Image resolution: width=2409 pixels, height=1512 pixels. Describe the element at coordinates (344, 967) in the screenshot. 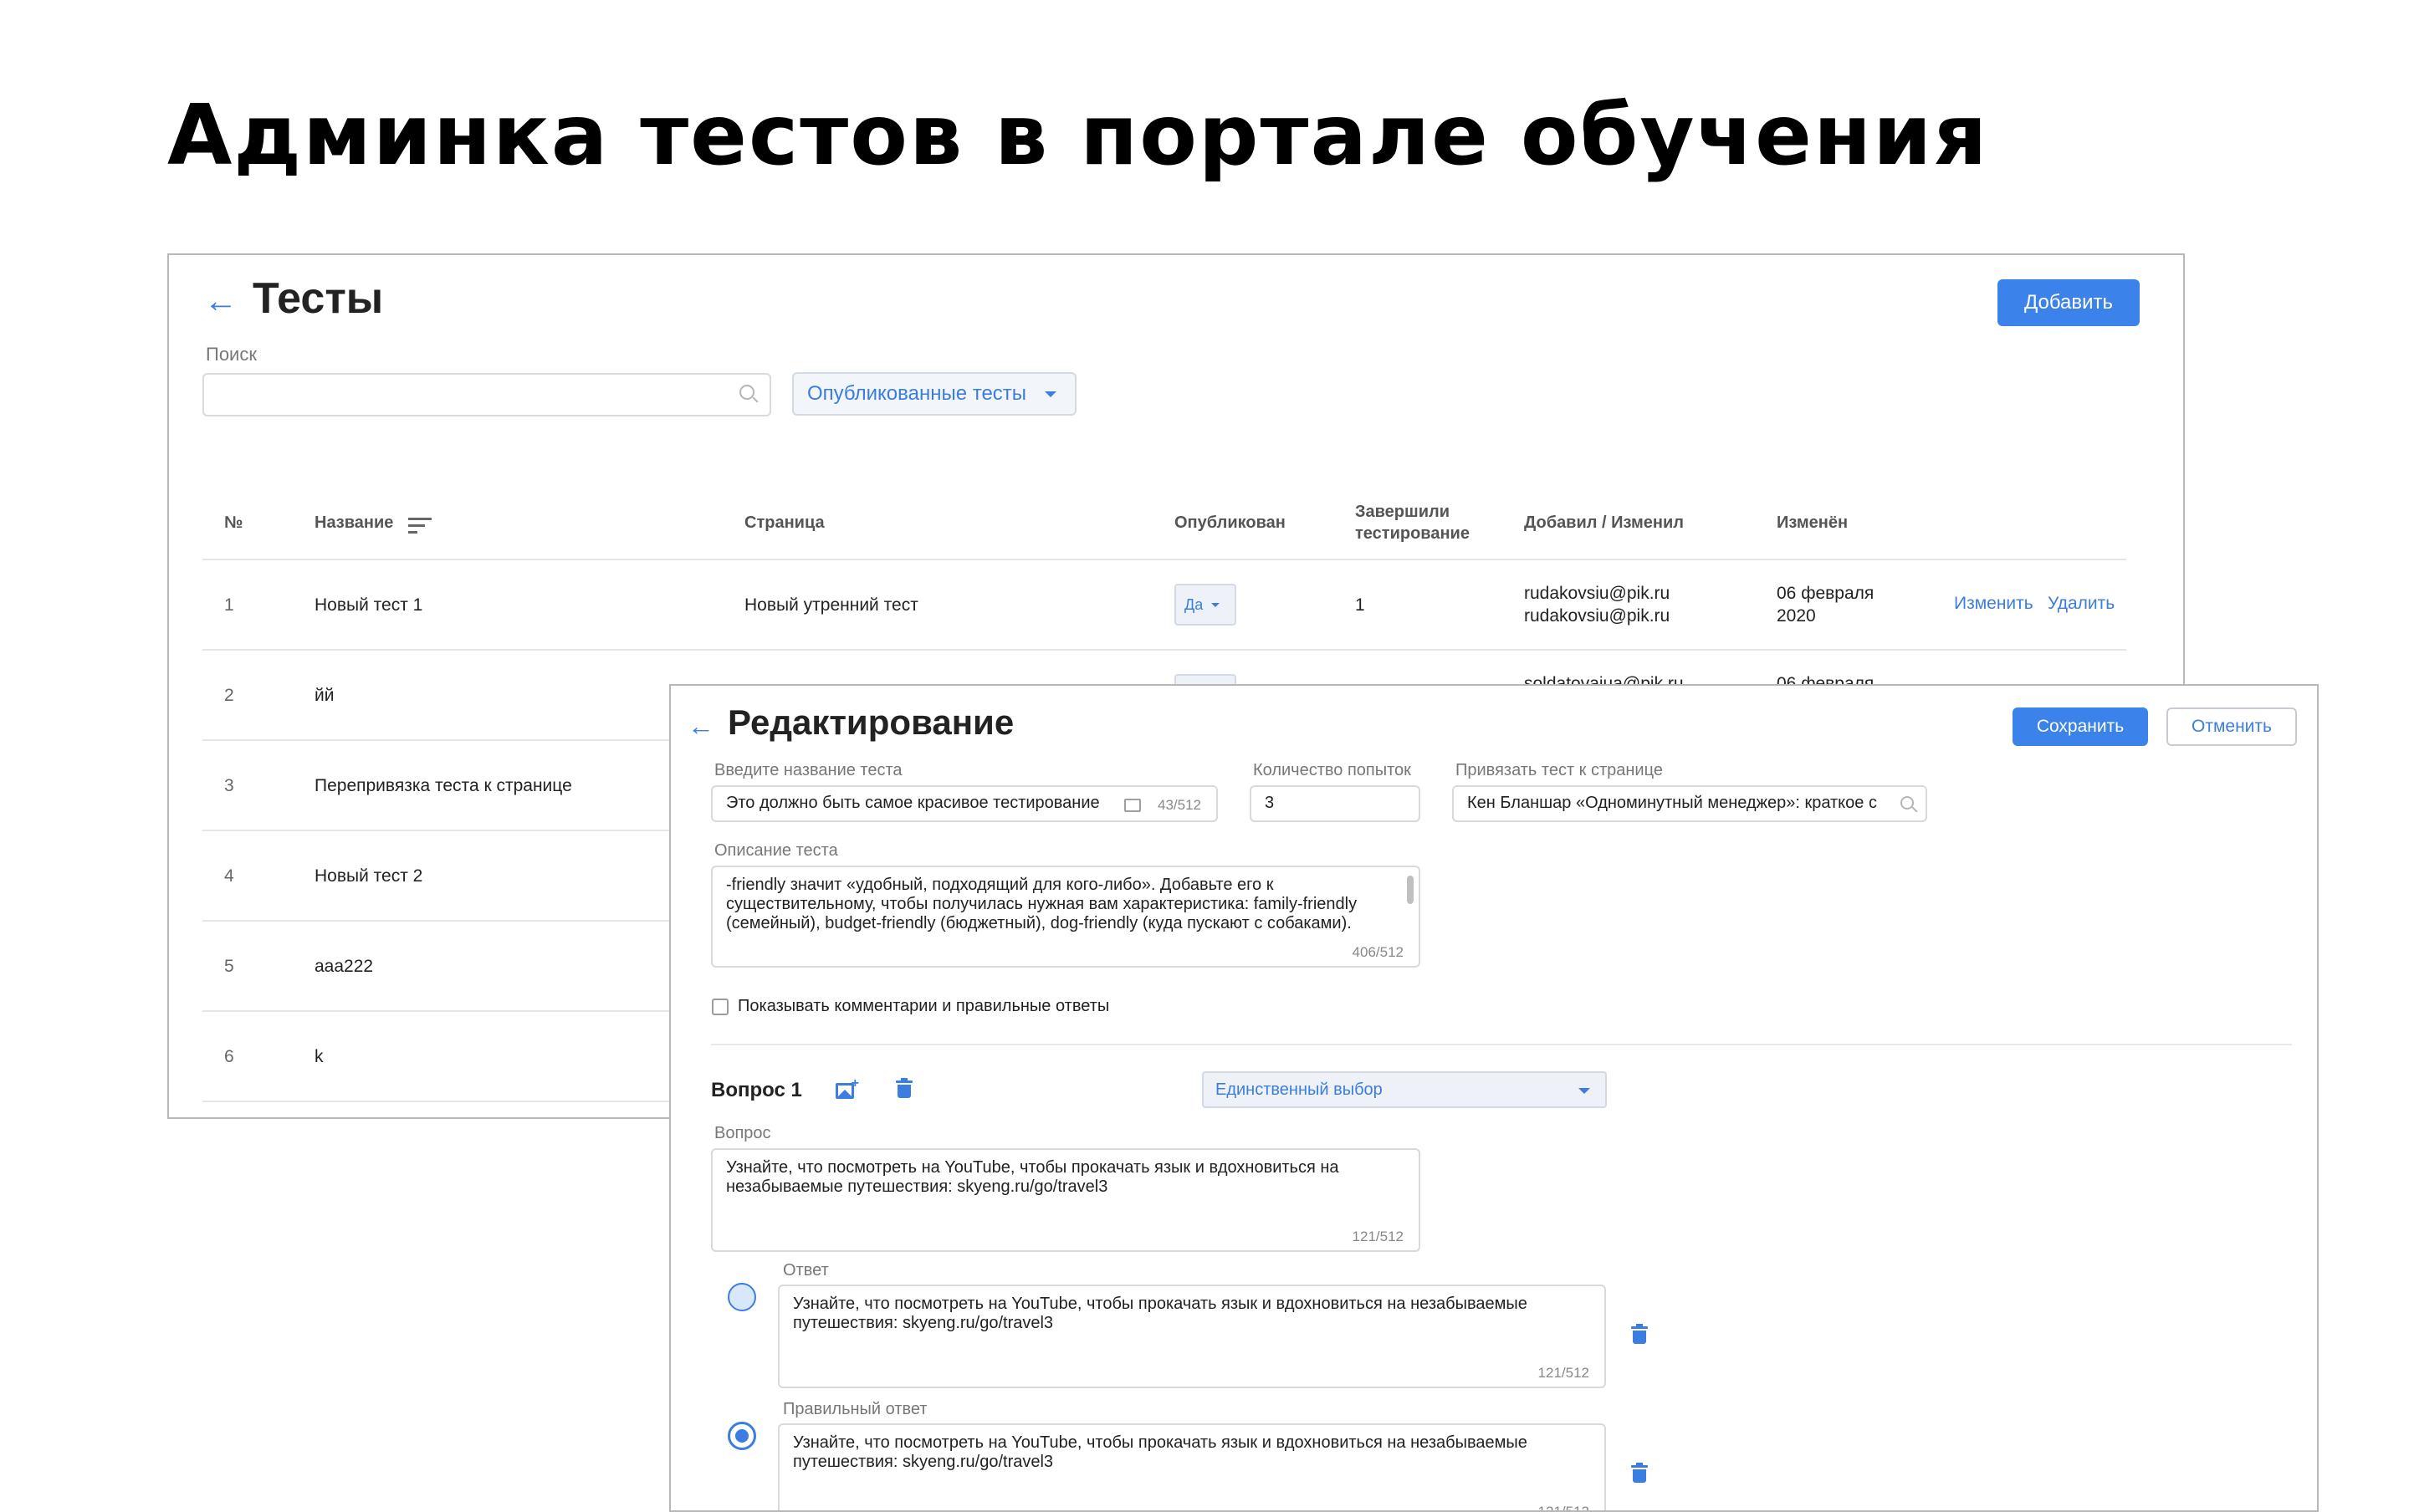

I see `test-name: aaa222` at that location.